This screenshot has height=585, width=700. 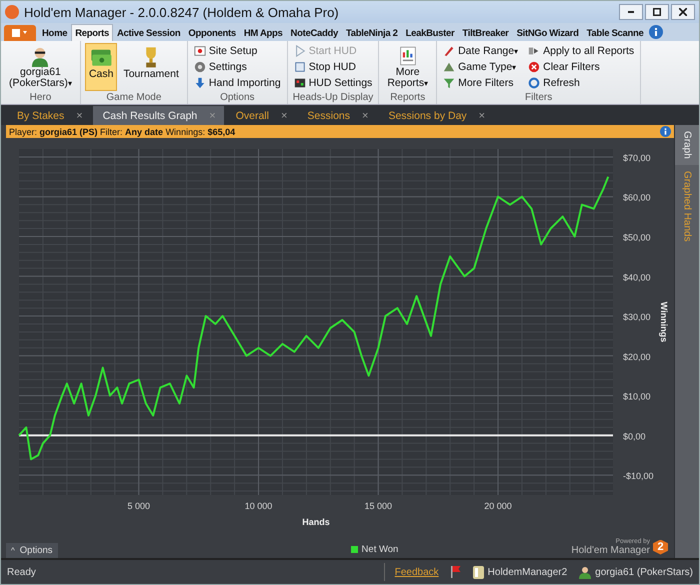 I want to click on y-tick-label: $50,00, so click(x=637, y=237).